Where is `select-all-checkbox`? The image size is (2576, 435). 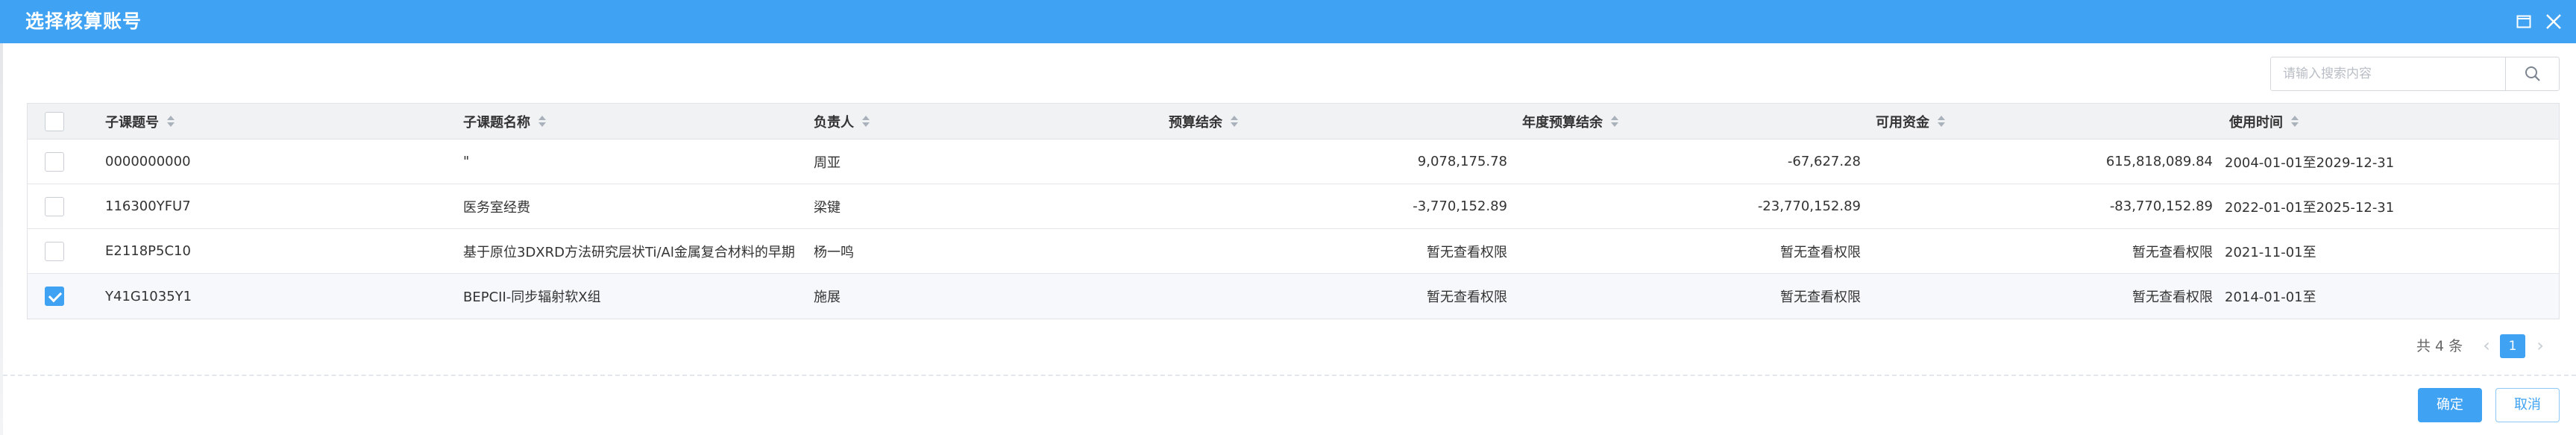 select-all-checkbox is located at coordinates (55, 121).